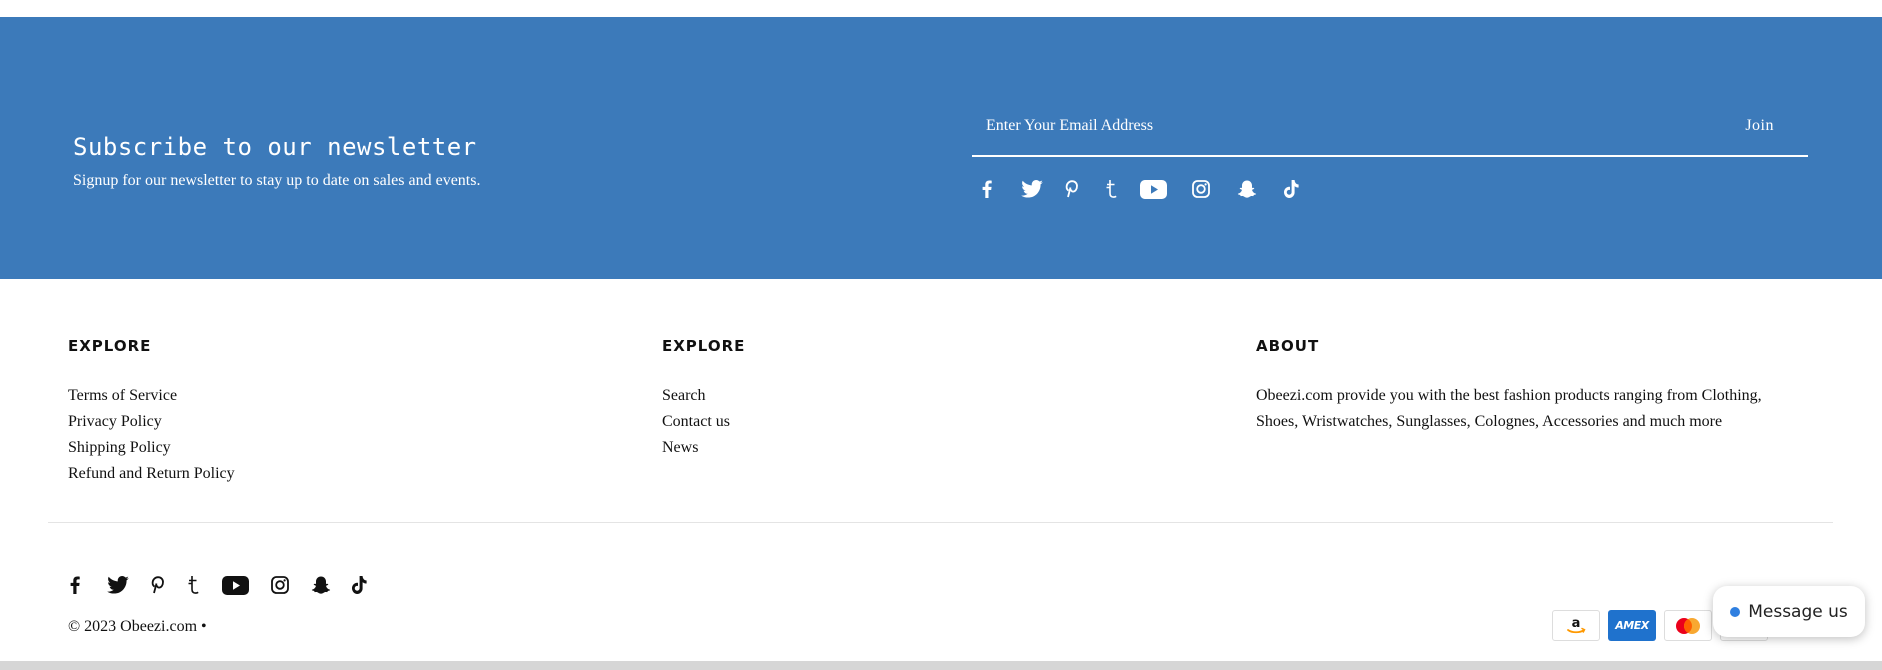 This screenshot has width=1882, height=670. Describe the element at coordinates (1288, 346) in the screenshot. I see `footer-col-3-title: ABOUT` at that location.